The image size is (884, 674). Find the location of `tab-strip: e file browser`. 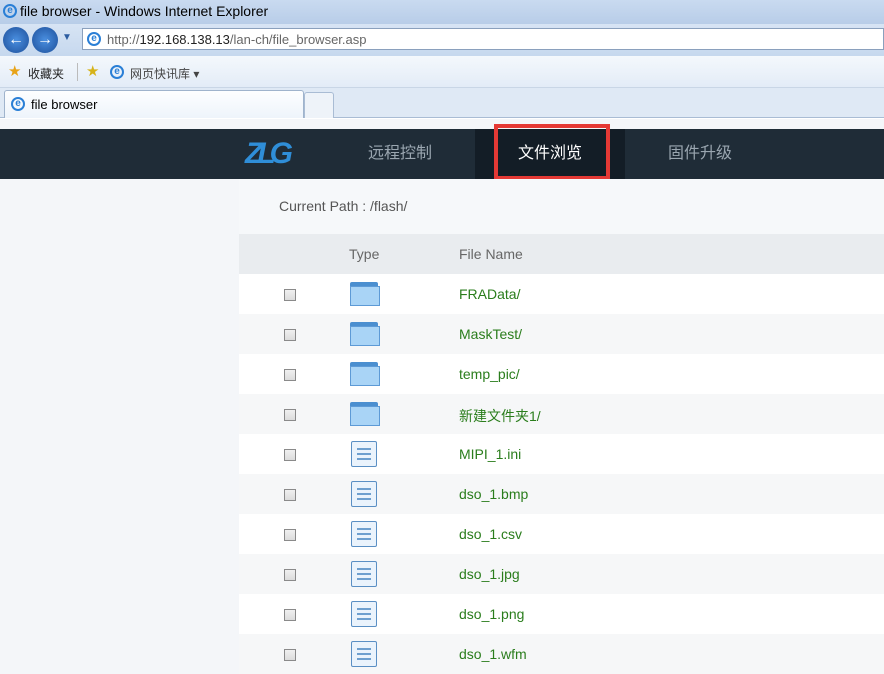

tab-strip: e file browser is located at coordinates (442, 103).